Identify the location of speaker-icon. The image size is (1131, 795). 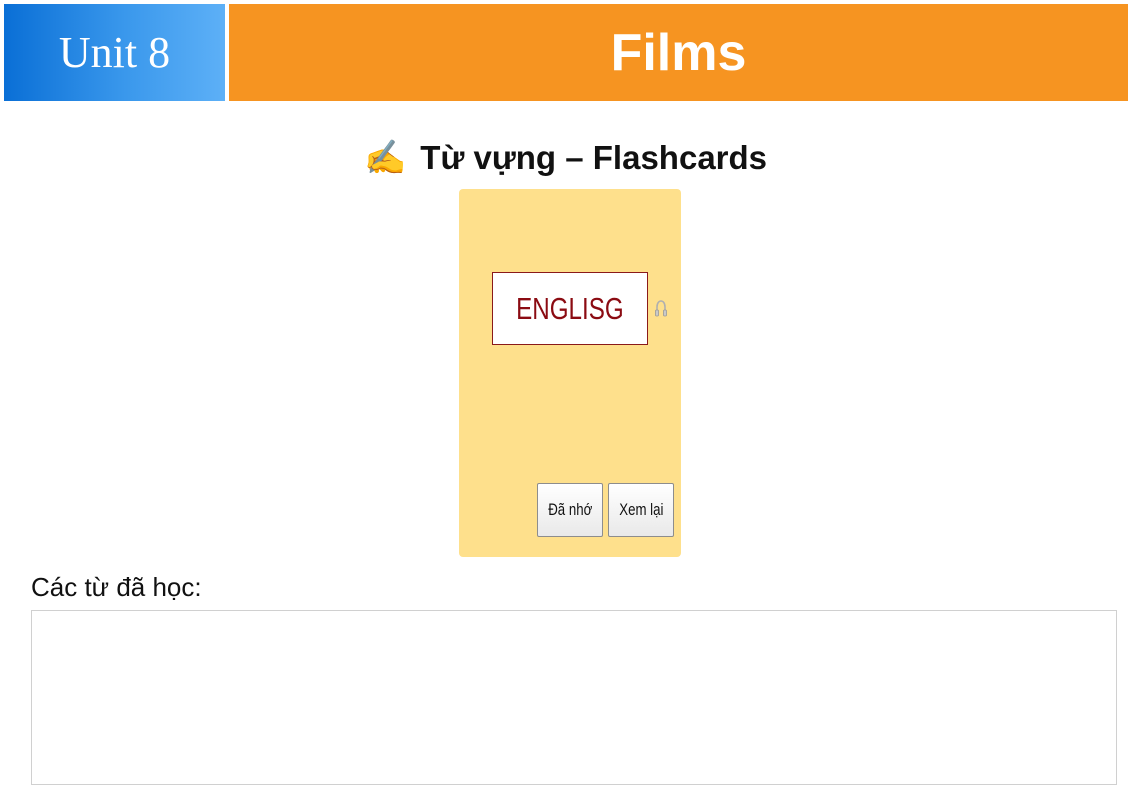
(661, 310).